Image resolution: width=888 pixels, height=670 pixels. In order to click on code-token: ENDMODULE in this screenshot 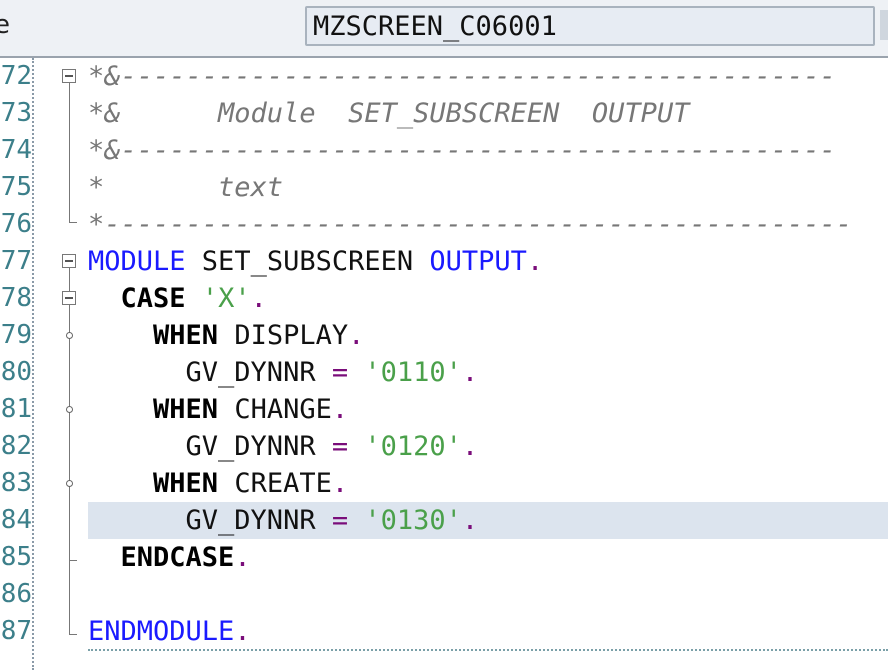, I will do `click(161, 631)`.